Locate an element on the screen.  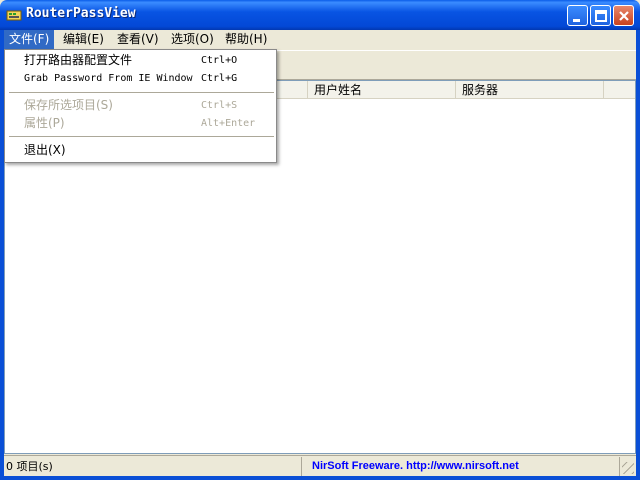
column-header-username: 用户姓名 is located at coordinates (382, 90).